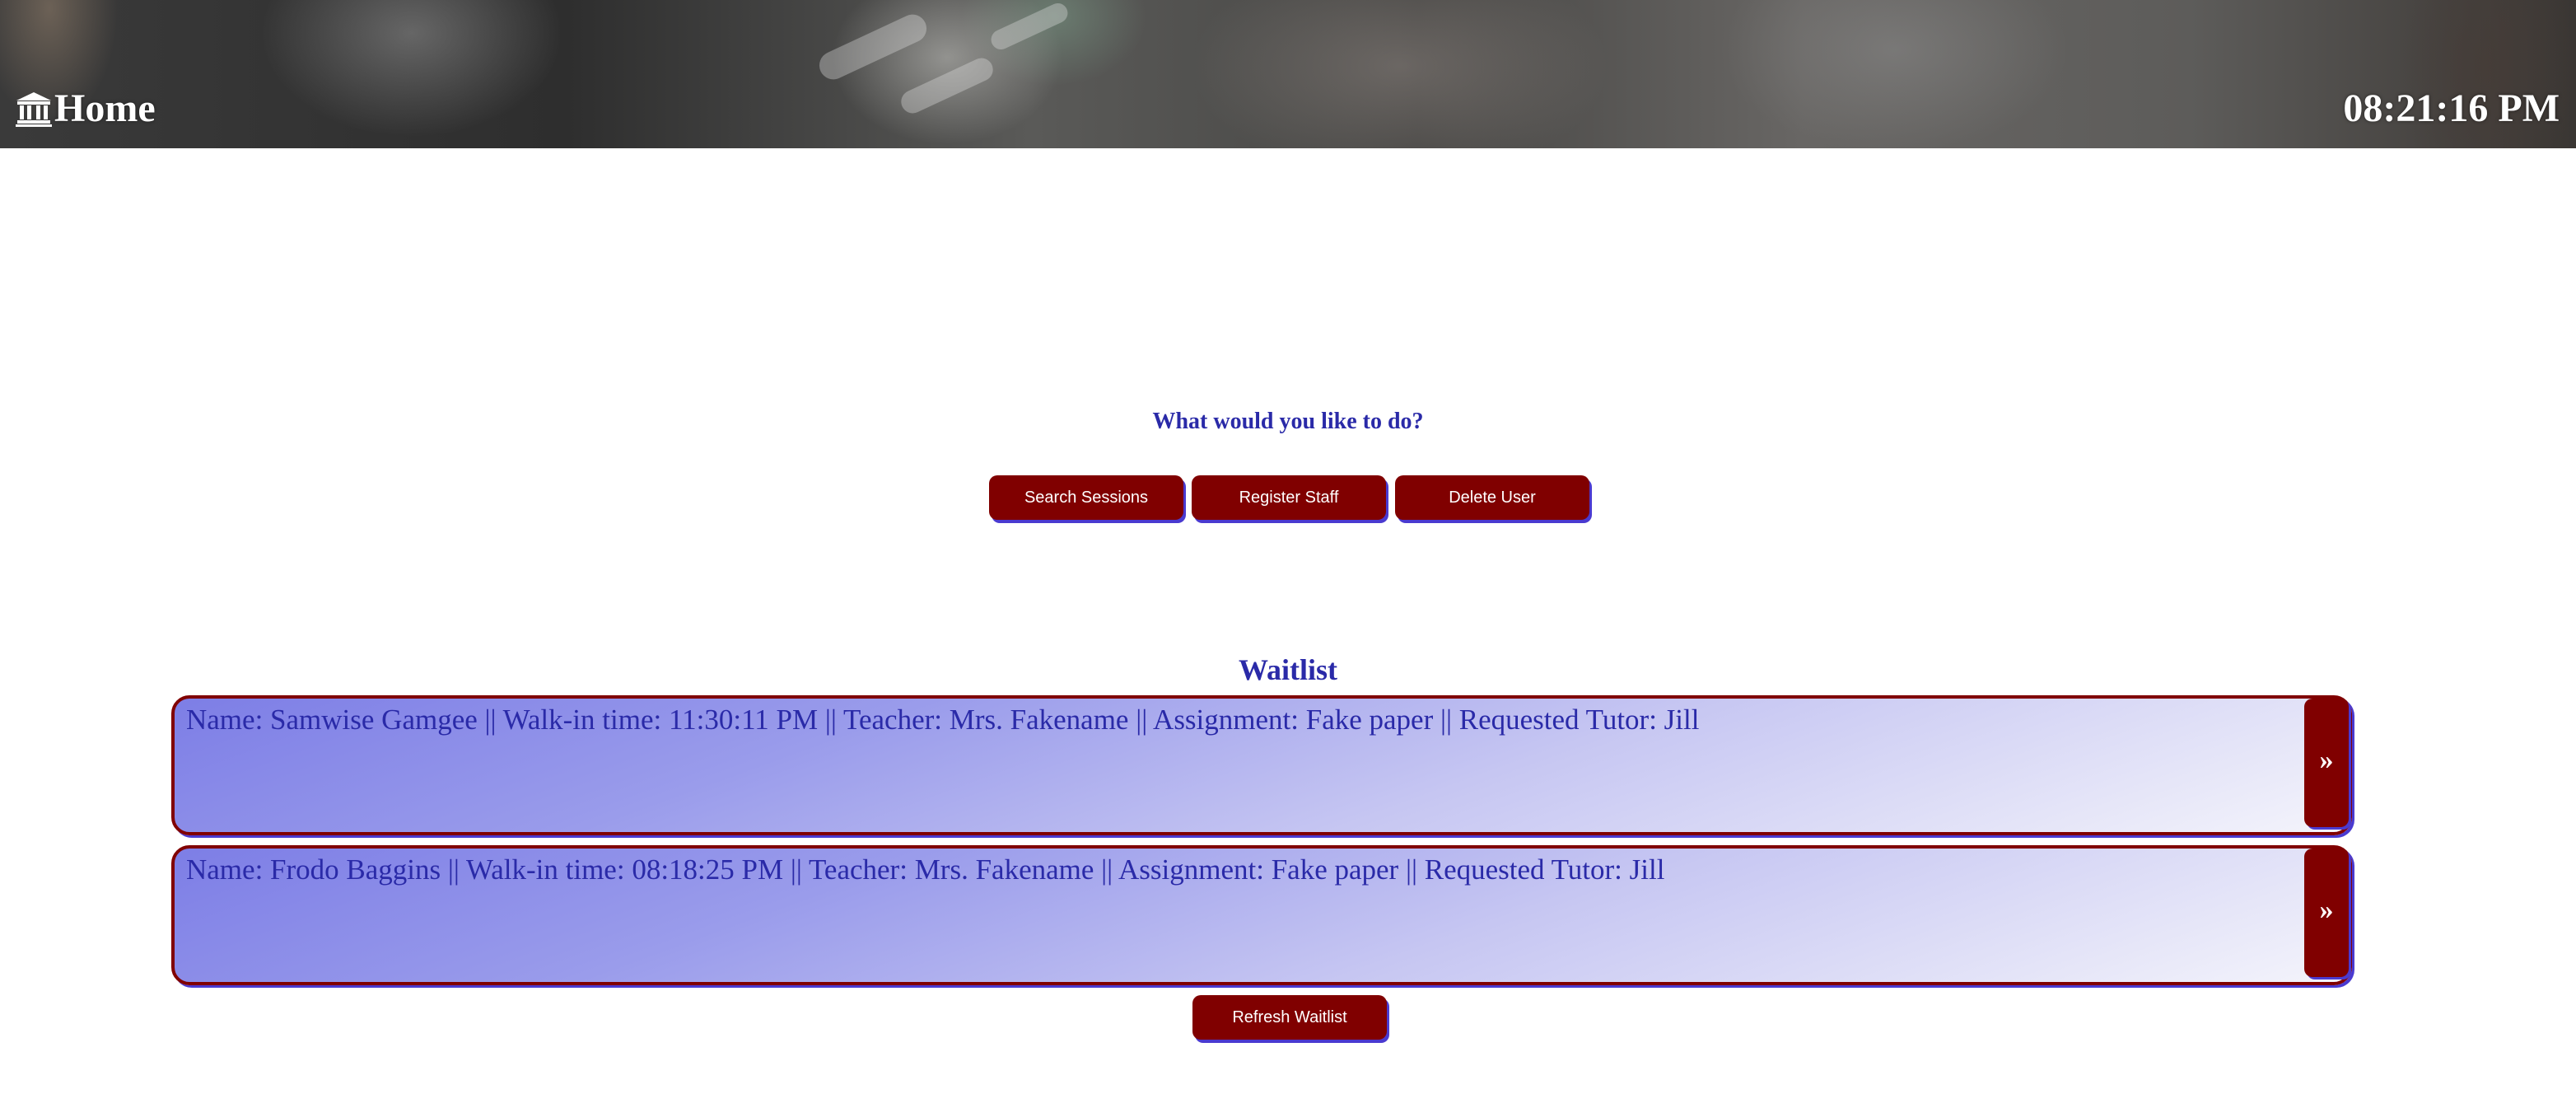 This screenshot has height=1094, width=2576. Describe the element at coordinates (1288, 74) in the screenshot. I see `header-banner: Home 08:21:16 PM` at that location.